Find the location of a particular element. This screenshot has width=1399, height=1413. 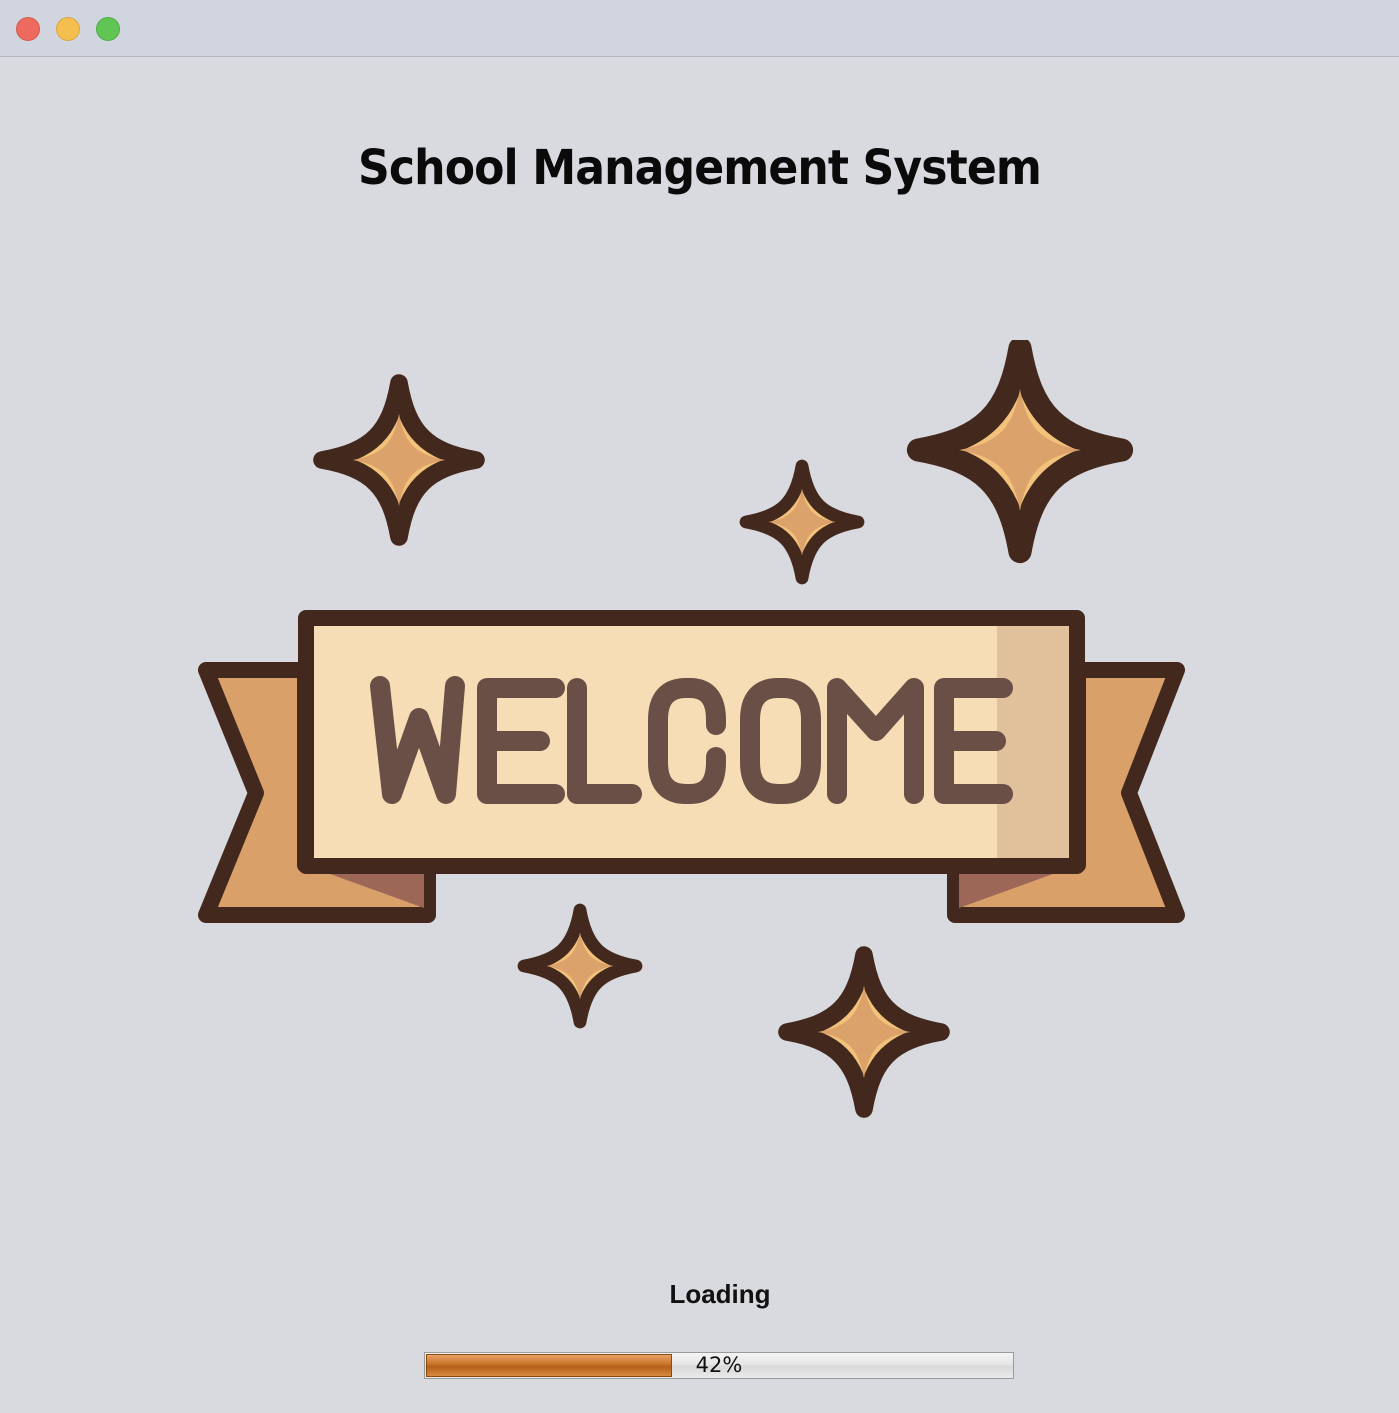

progress-percent: 42% is located at coordinates (719, 1365).